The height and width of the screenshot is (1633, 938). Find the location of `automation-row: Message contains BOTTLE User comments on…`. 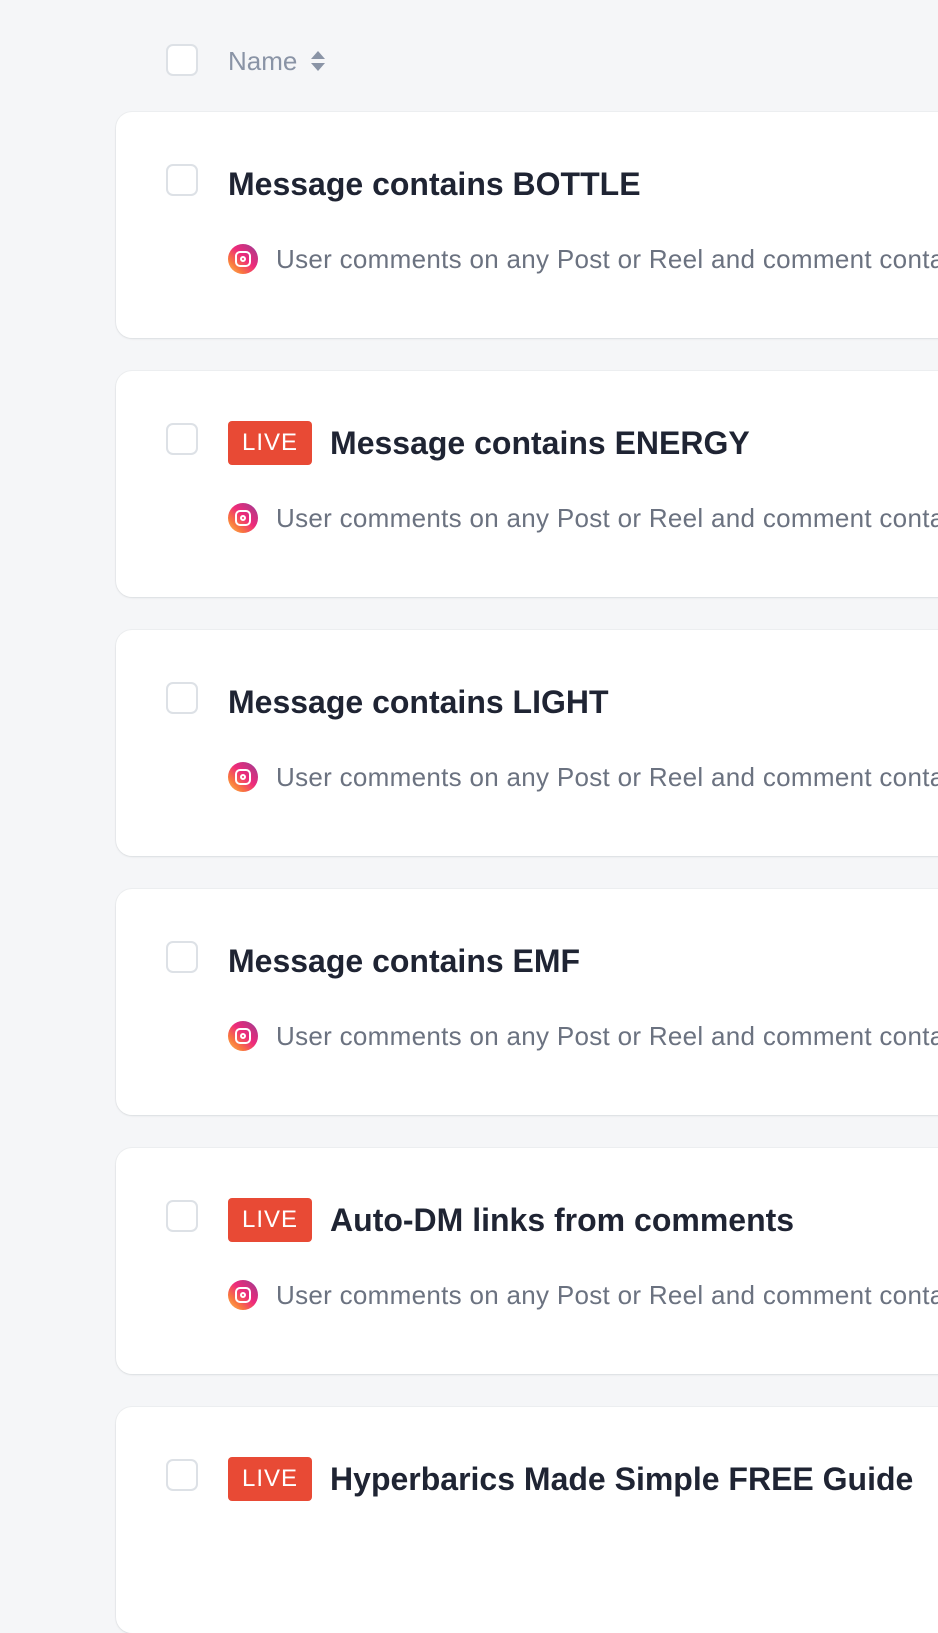

automation-row: Message contains BOTTLE User comments on… is located at coordinates (527, 225).